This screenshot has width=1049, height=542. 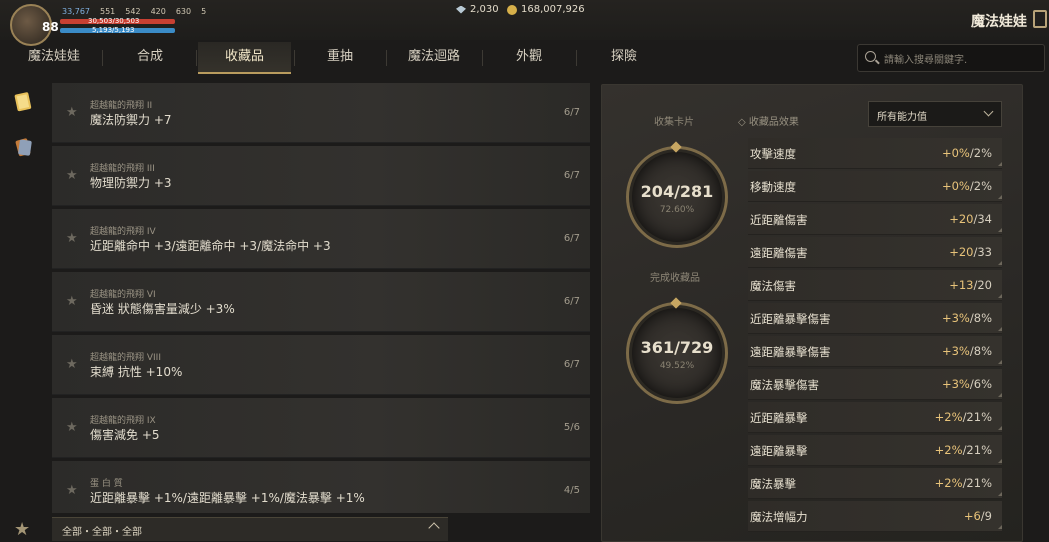 I want to click on effect-name: 攻擊速度, so click(x=773, y=154).